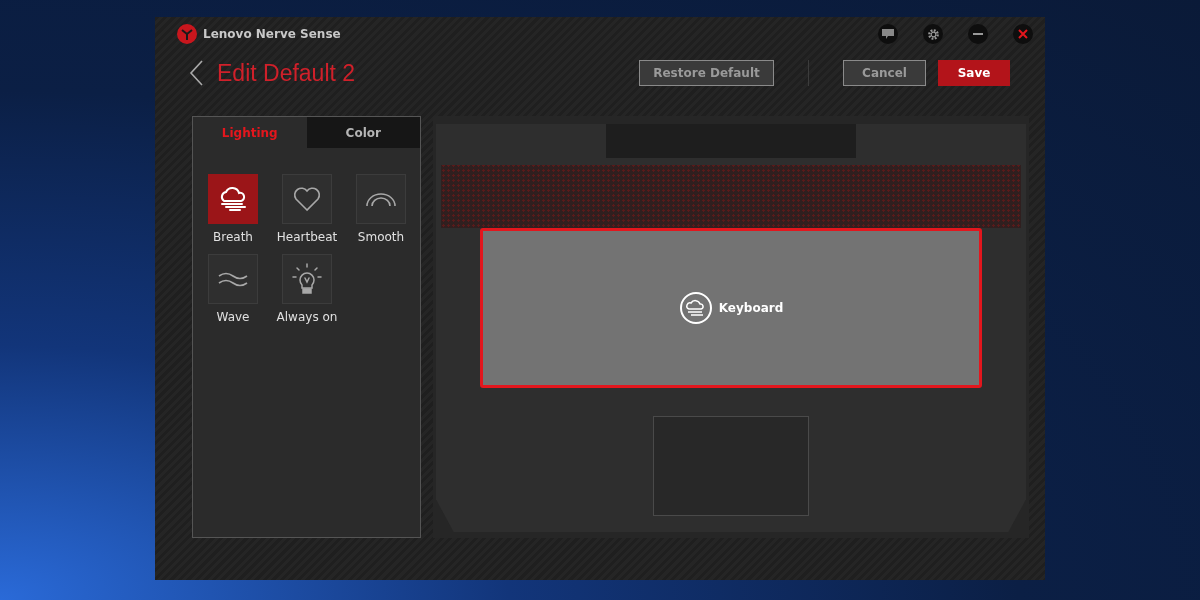 The height and width of the screenshot is (600, 1200). What do you see at coordinates (287, 73) in the screenshot?
I see `page-title: Edit Default 2` at bounding box center [287, 73].